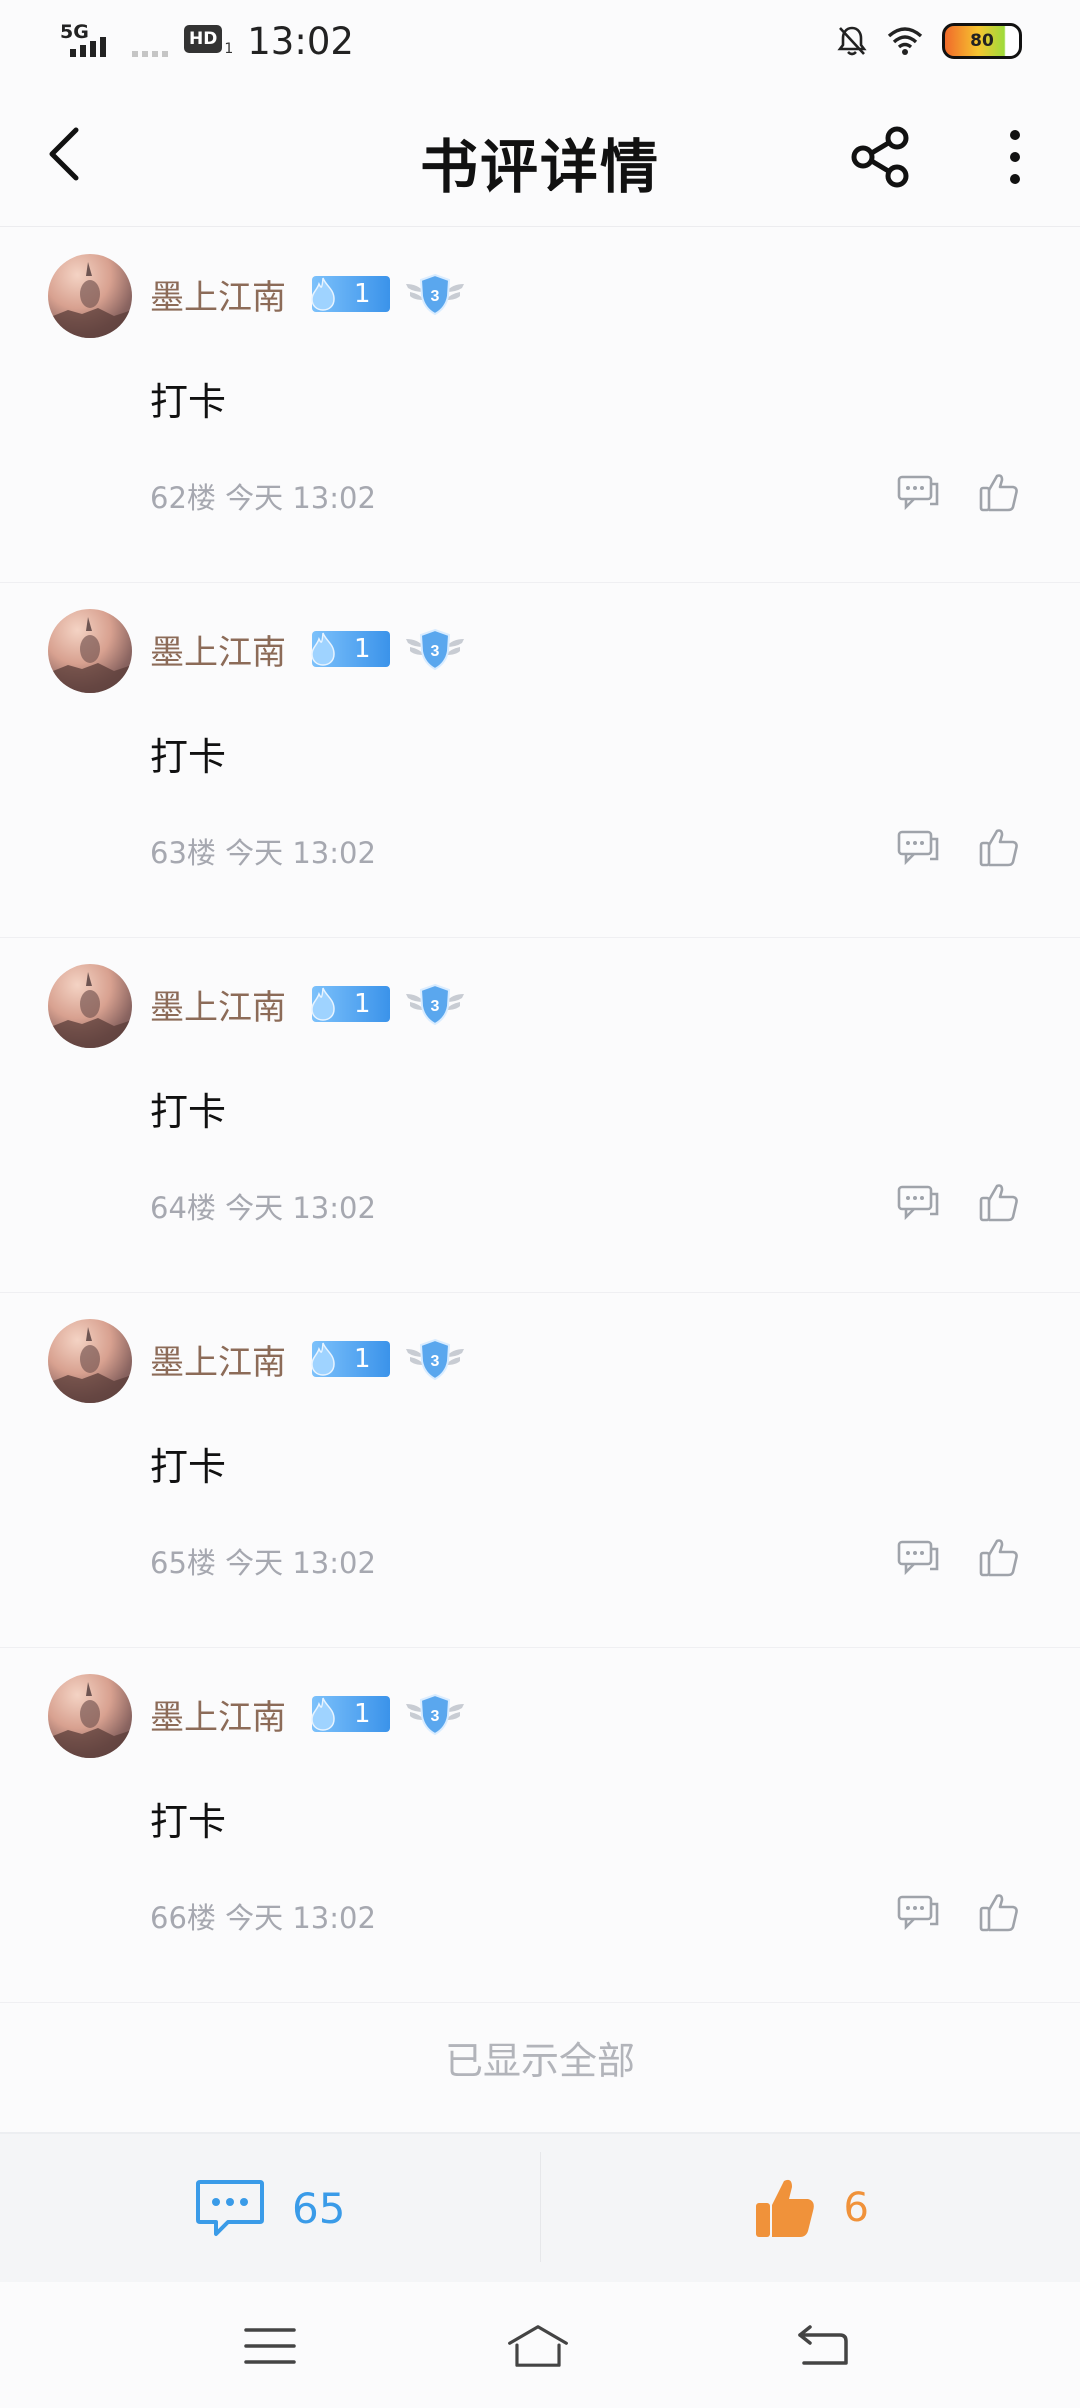 This screenshot has height=2408, width=1080. I want to click on more-icon, so click(1015, 157).